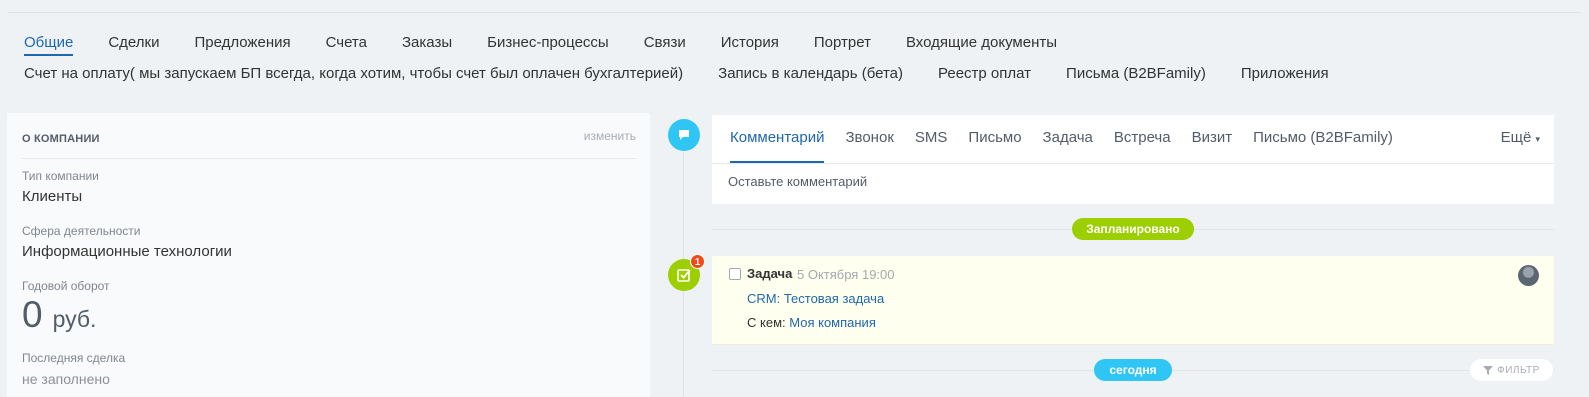  Describe the element at coordinates (1133, 229) in the screenshot. I see `planned-section-badge: Запланировано` at that location.